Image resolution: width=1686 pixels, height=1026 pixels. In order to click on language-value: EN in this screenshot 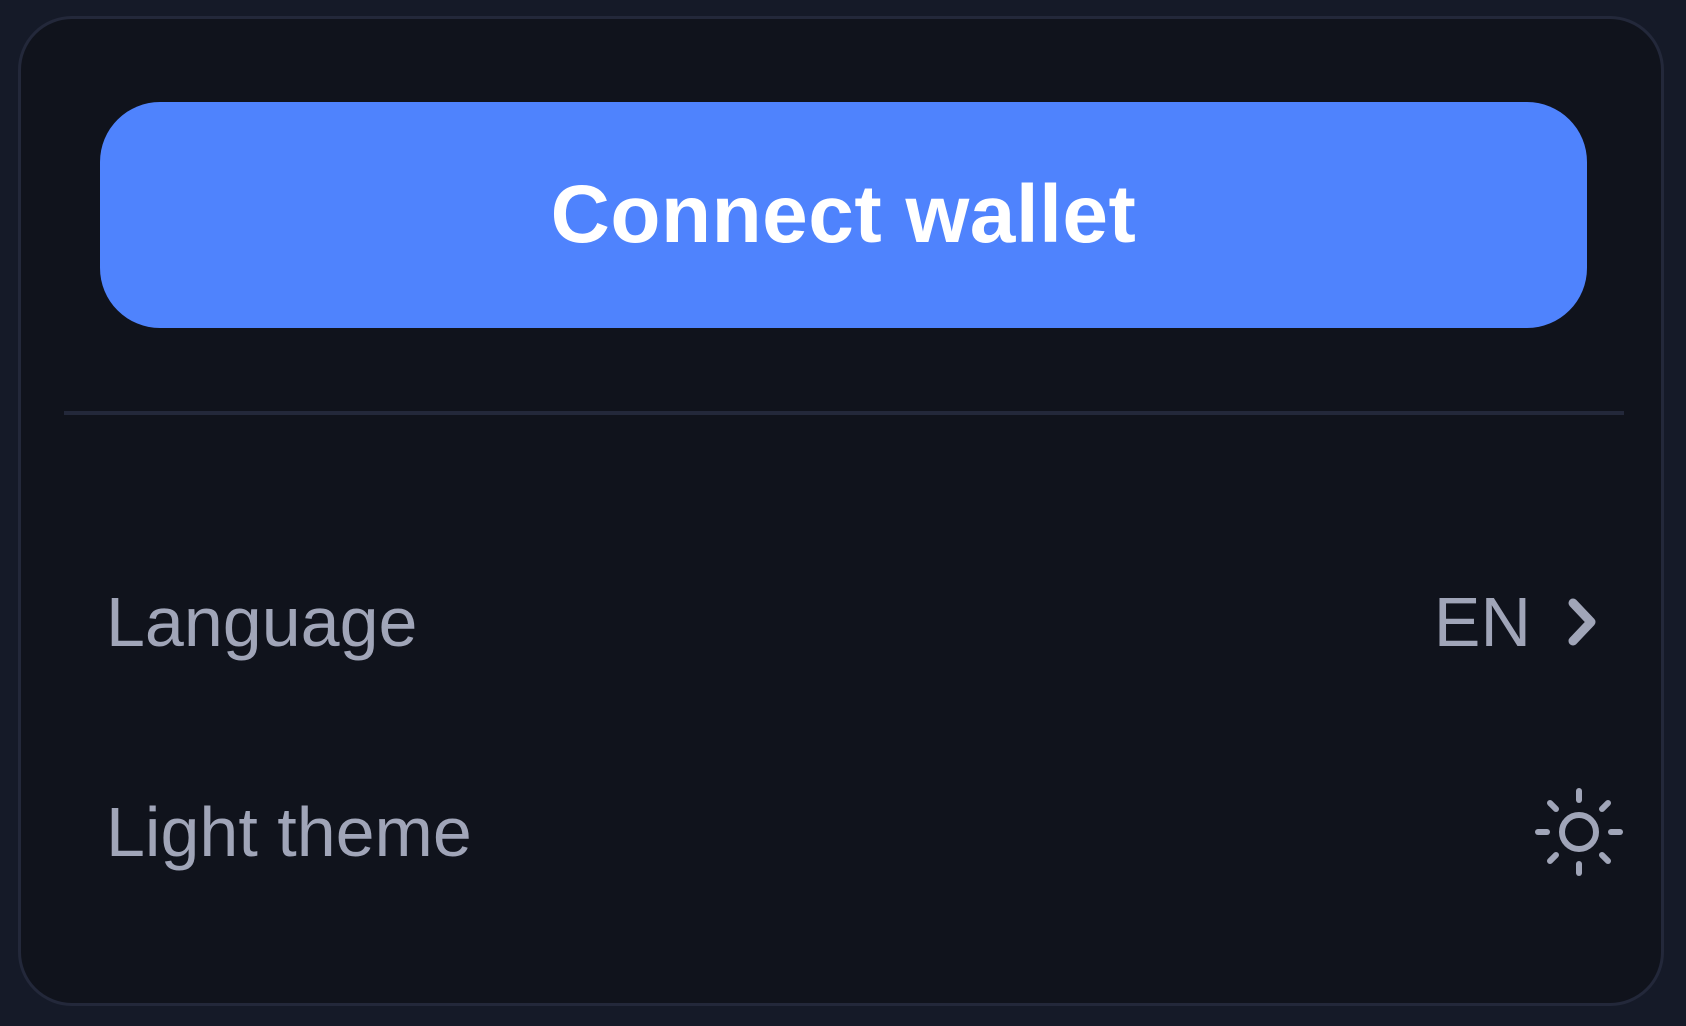, I will do `click(1482, 622)`.